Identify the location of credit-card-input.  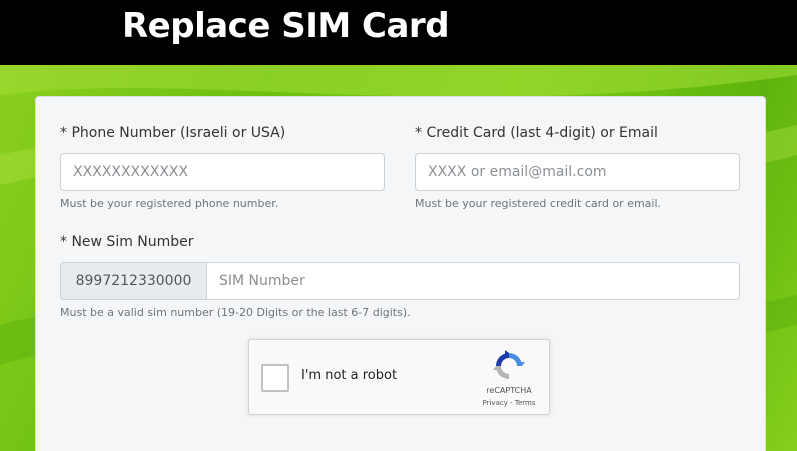
(577, 172).